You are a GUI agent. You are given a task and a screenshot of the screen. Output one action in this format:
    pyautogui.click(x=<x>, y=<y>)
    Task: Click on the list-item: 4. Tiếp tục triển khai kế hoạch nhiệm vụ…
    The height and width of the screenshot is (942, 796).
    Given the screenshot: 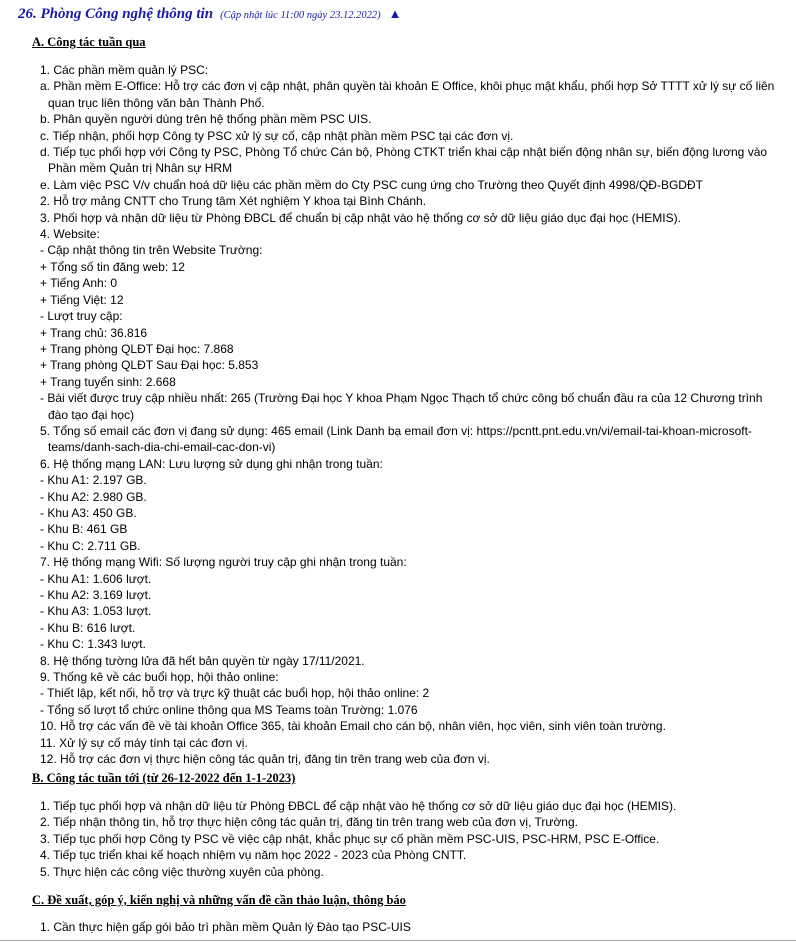 What is the action you would take?
    pyautogui.click(x=253, y=855)
    